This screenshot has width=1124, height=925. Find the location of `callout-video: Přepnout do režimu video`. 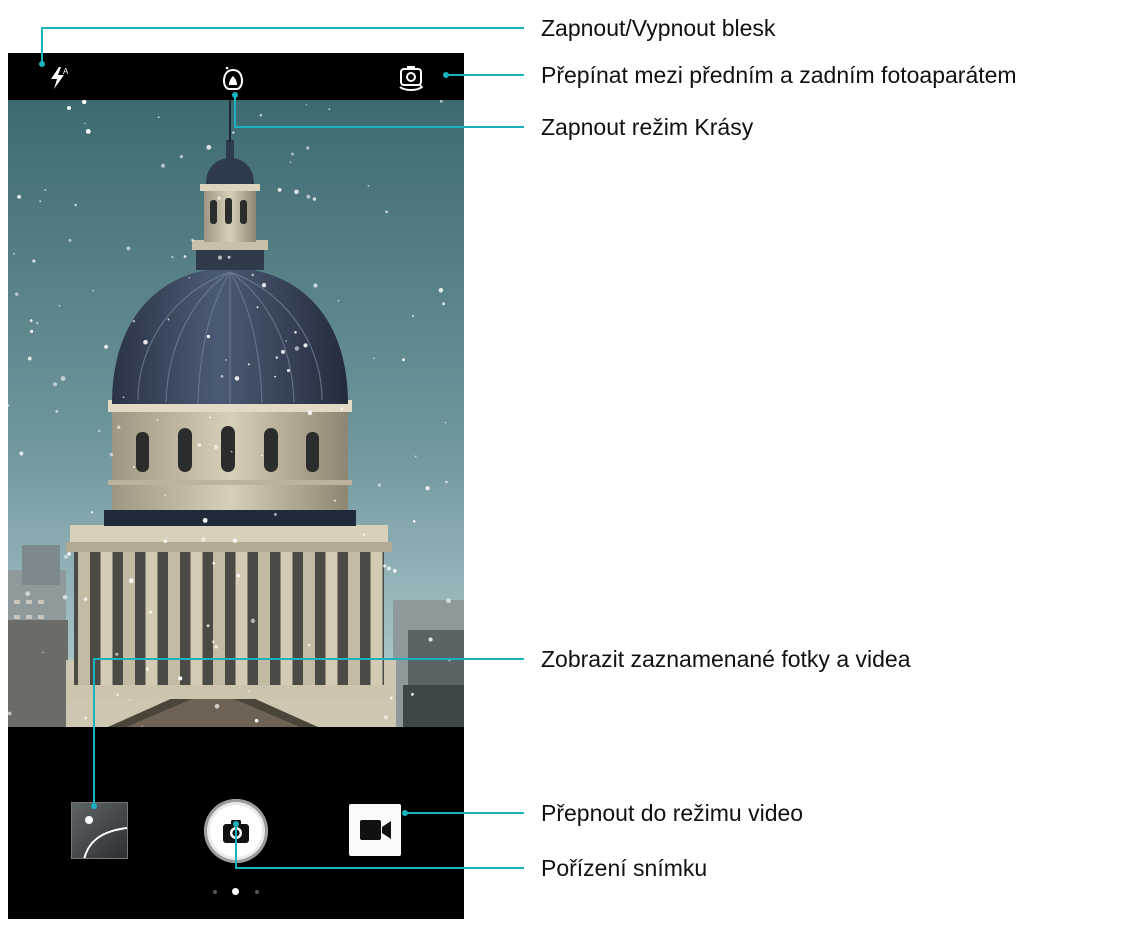

callout-video: Přepnout do režimu video is located at coordinates (672, 813).